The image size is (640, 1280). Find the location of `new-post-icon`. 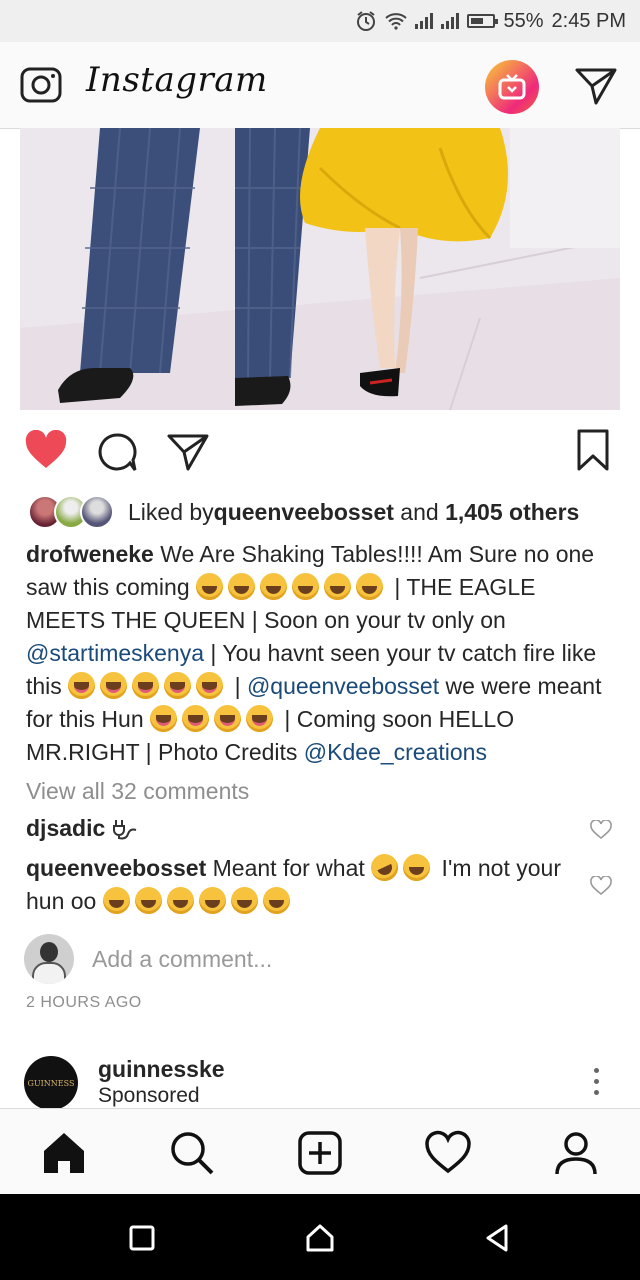

new-post-icon is located at coordinates (320, 1153).